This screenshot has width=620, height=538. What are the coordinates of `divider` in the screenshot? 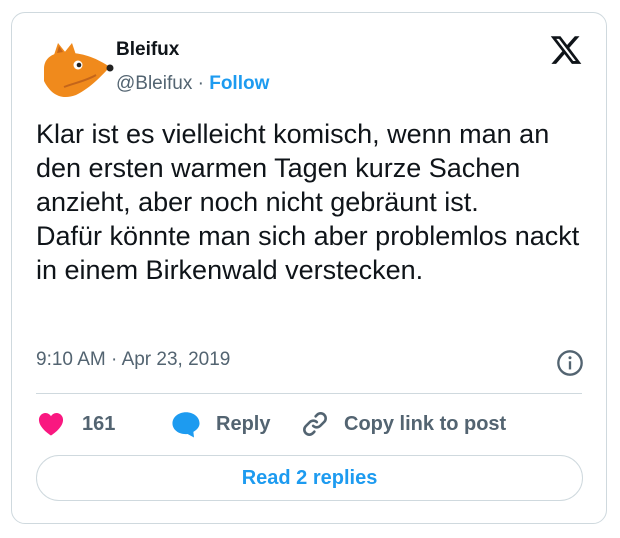 It's located at (309, 393).